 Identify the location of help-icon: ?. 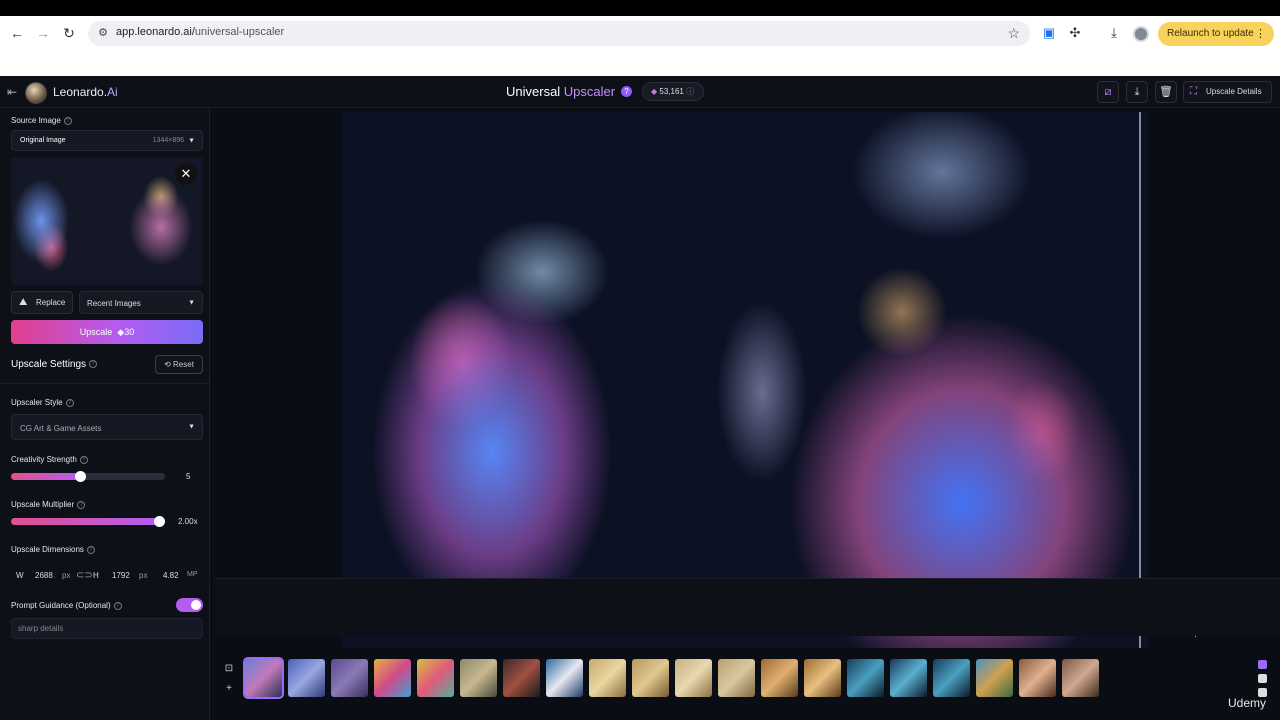
(626, 91).